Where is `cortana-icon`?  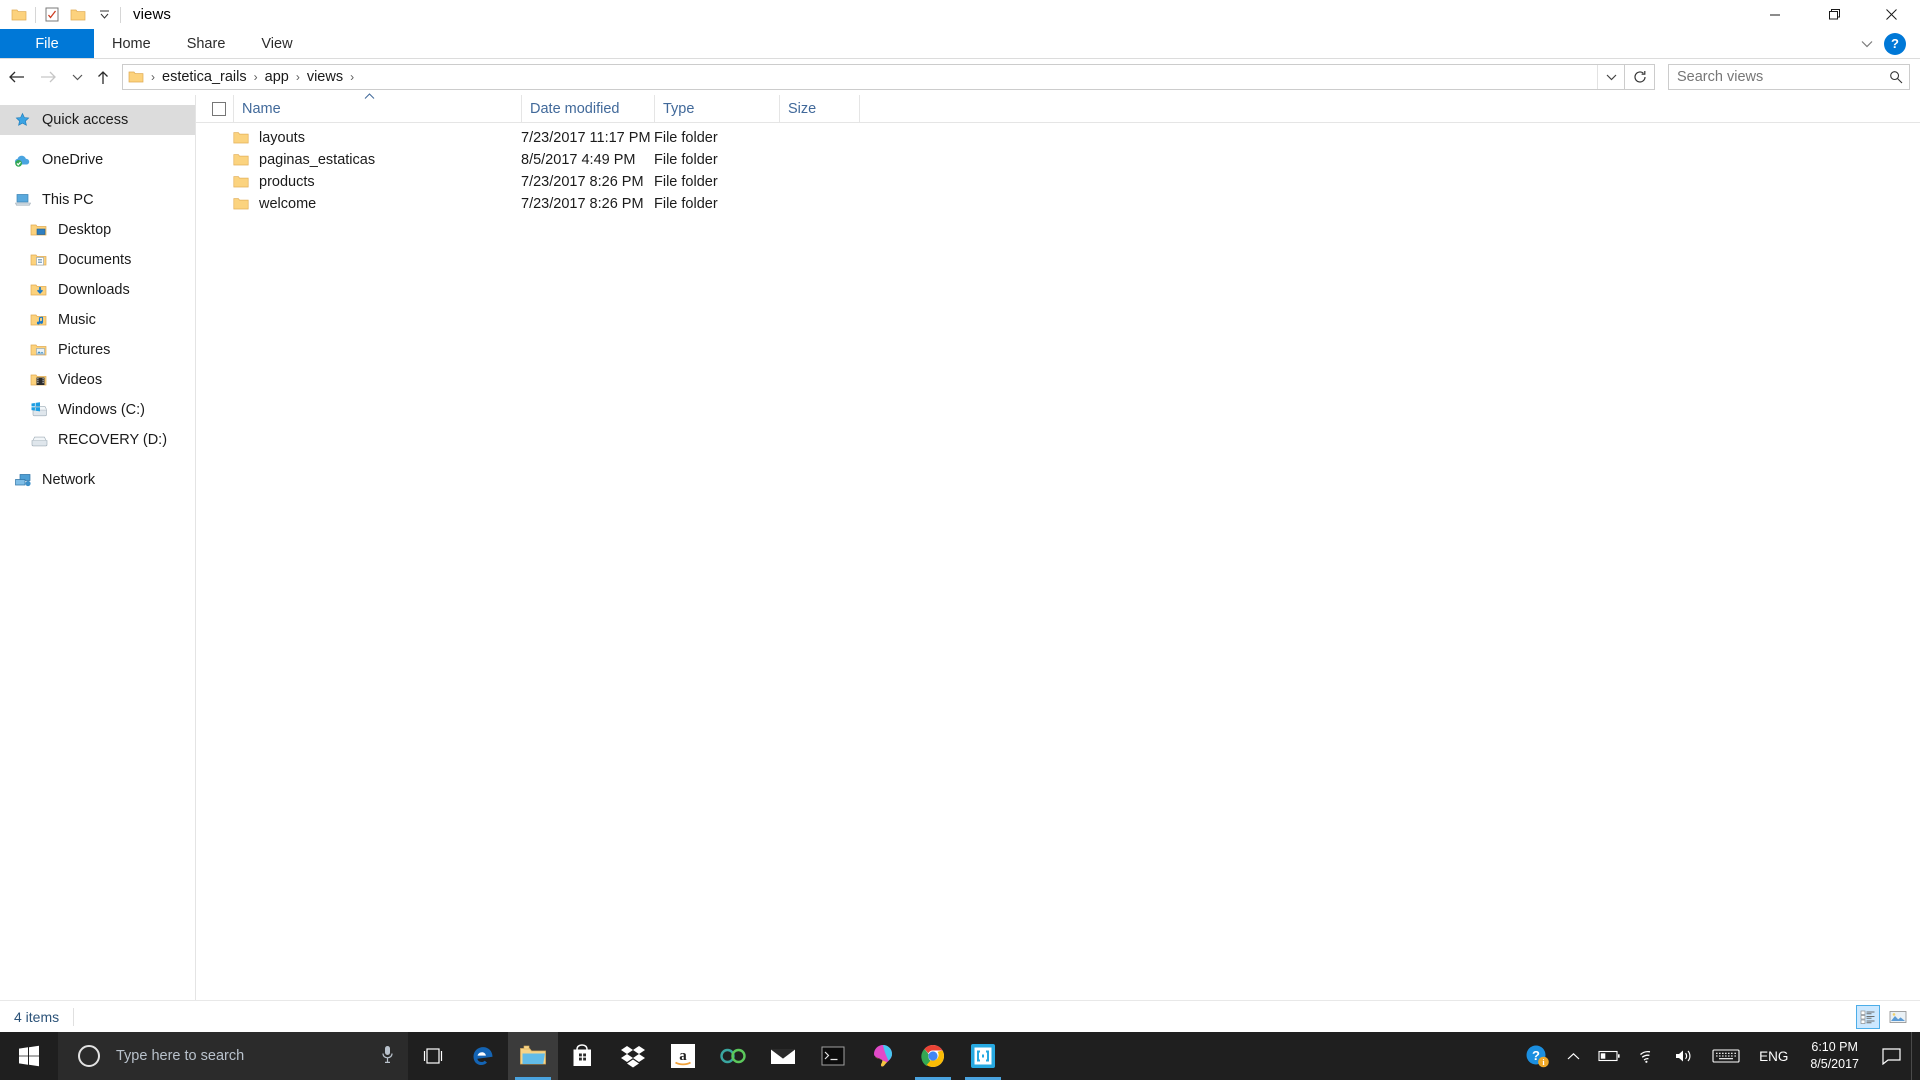 cortana-icon is located at coordinates (89, 1056).